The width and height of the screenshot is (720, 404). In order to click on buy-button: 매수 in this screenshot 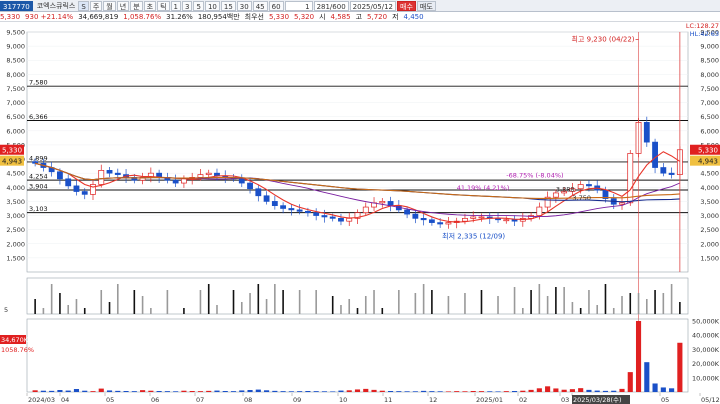, I will do `click(406, 5)`.